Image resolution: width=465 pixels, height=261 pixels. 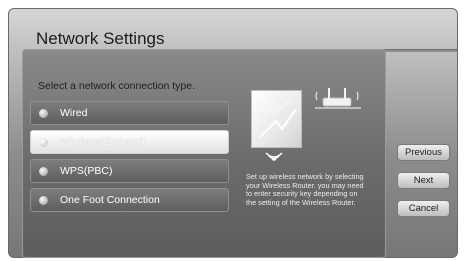 I want to click on cancel-button: Cancel, so click(x=423, y=208).